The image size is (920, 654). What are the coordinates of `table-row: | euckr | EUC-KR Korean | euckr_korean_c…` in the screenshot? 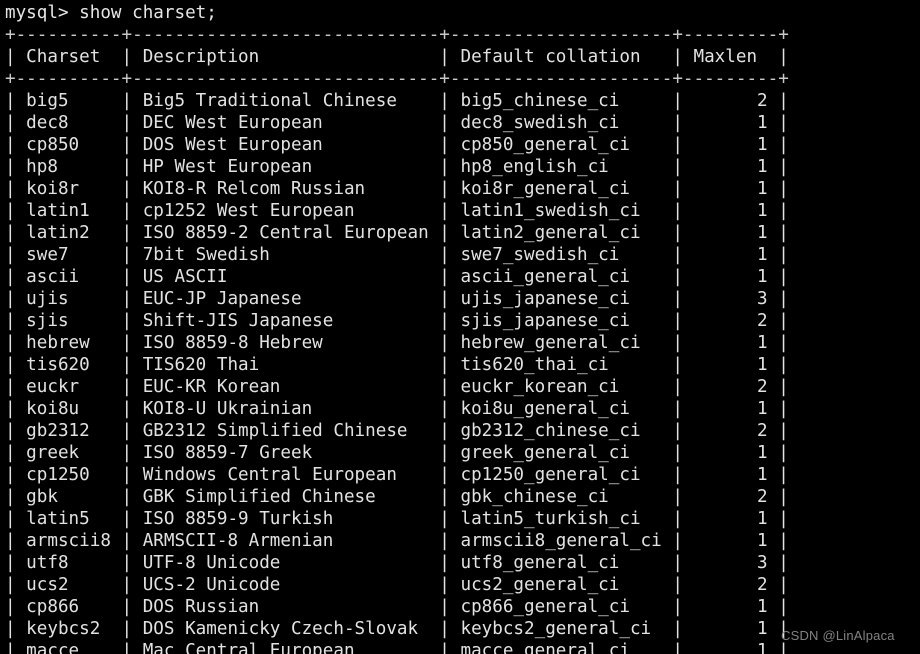 It's located at (397, 387).